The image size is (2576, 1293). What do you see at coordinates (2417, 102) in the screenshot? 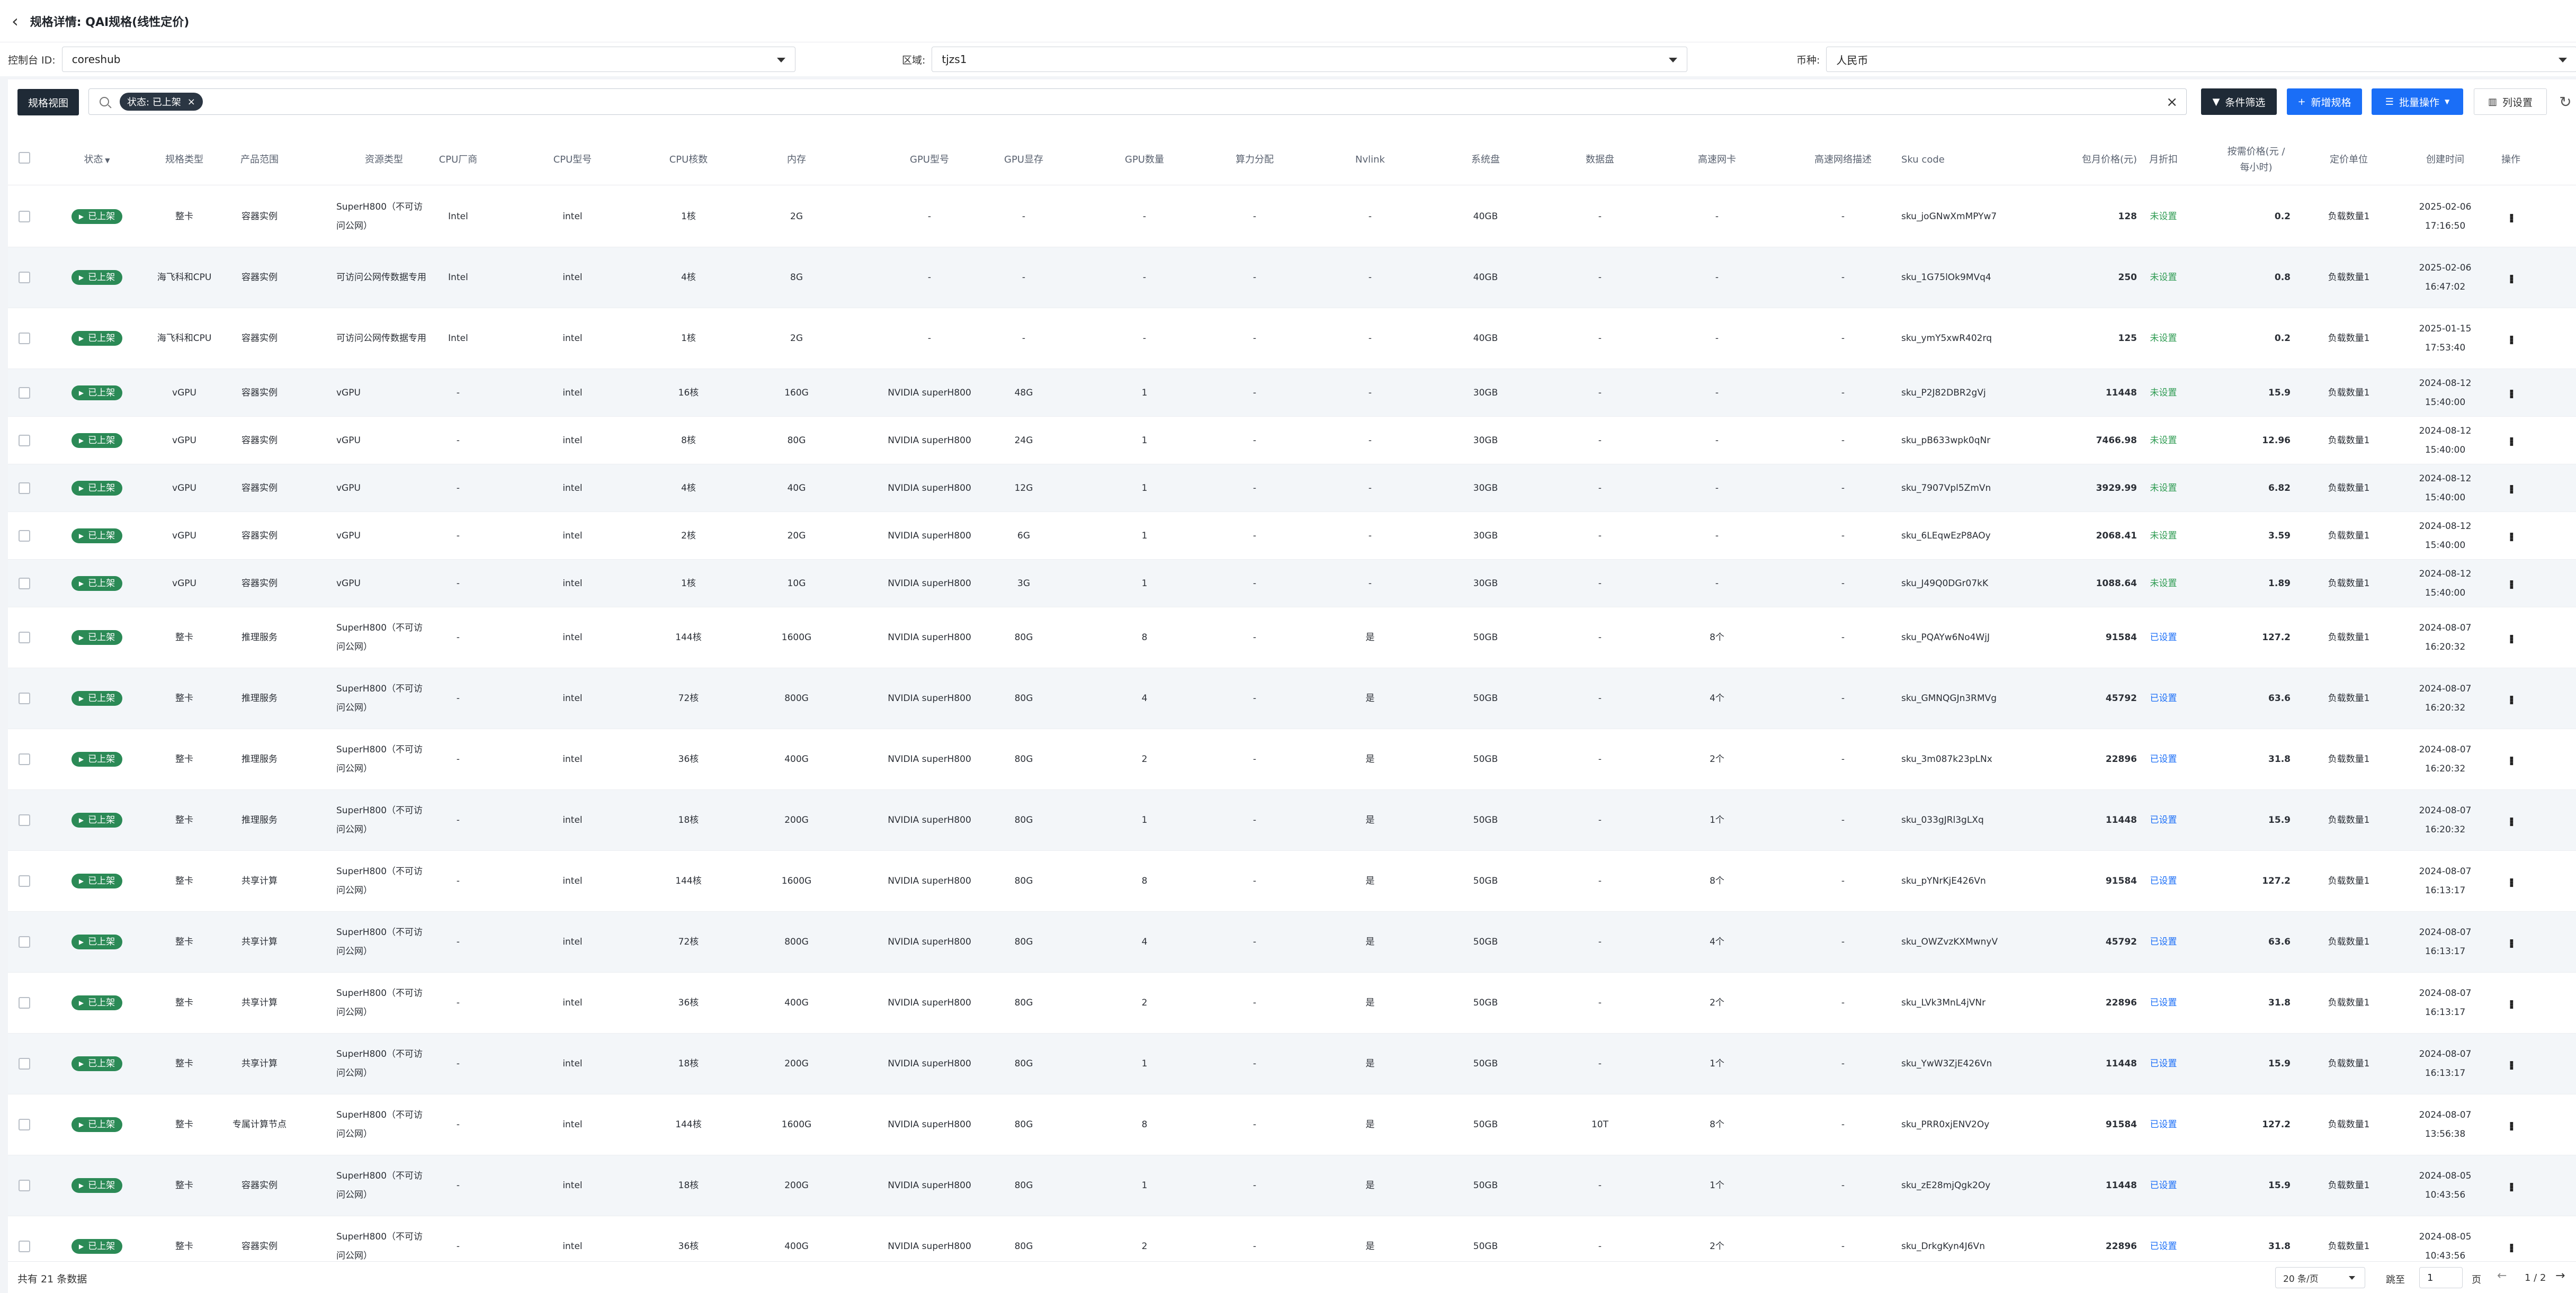
I see `batch-operation-button: ☰ 批量操作 ▼` at bounding box center [2417, 102].